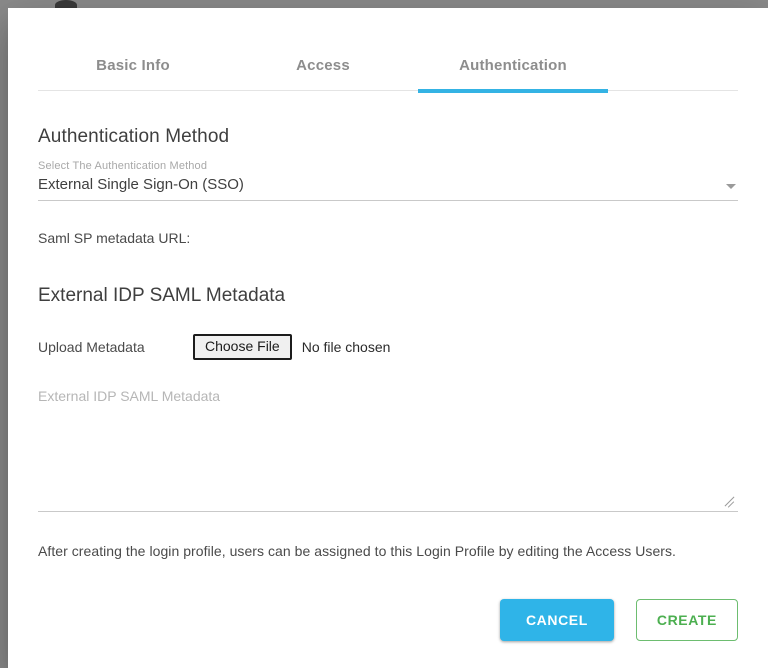 This screenshot has width=768, height=668. Describe the element at coordinates (388, 184) in the screenshot. I see `authentication-method-value: External Single Sign-On (SSO)` at that location.